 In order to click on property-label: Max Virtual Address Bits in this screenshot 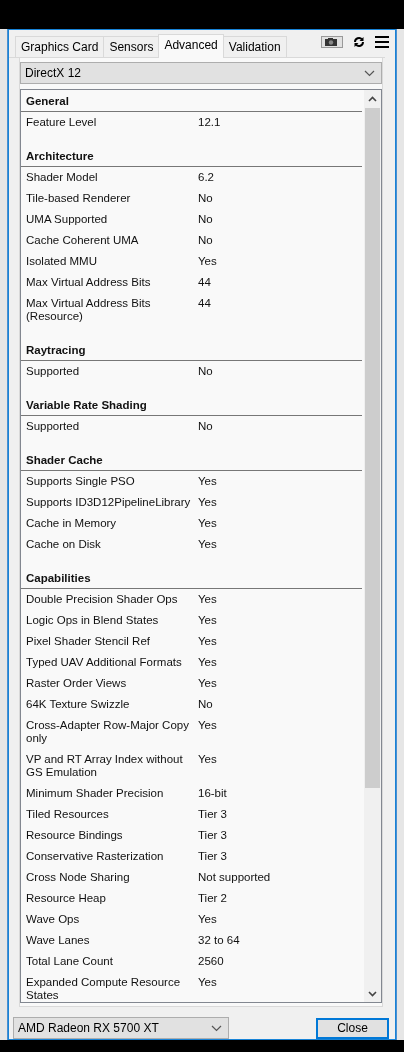, I will do `click(89, 283)`.